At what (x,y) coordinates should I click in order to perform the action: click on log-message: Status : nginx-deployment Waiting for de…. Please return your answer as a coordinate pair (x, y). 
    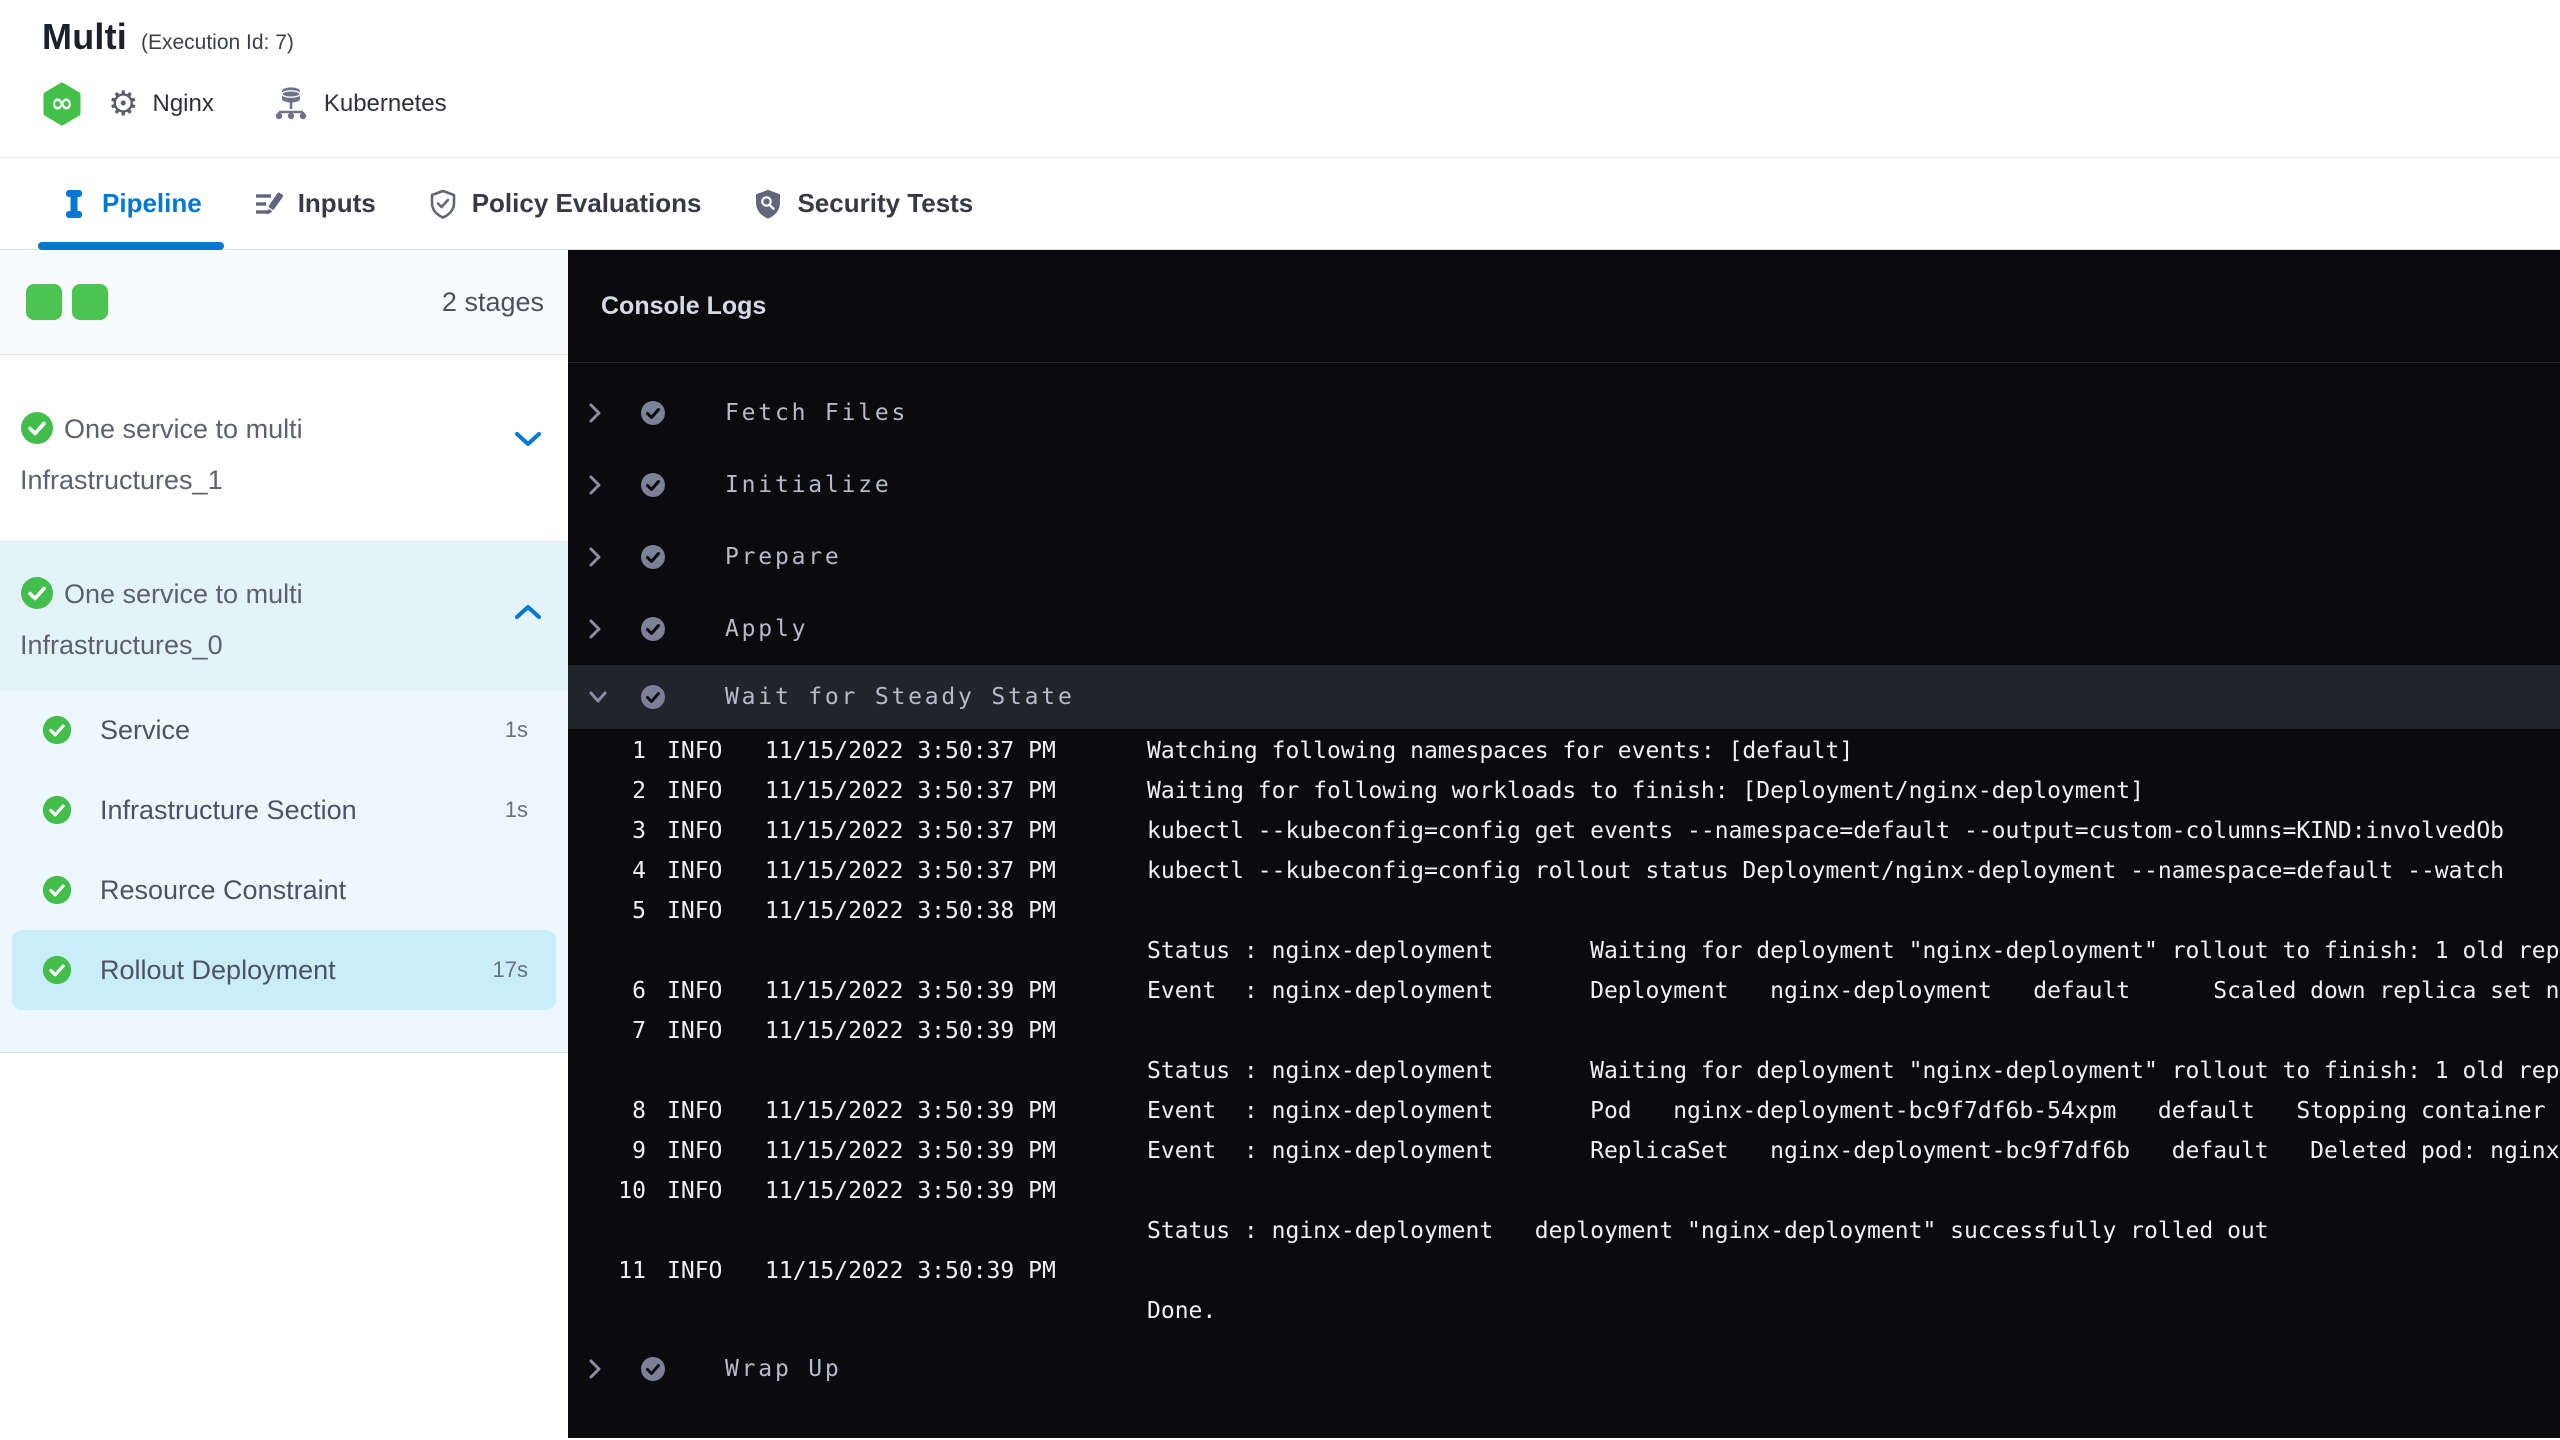
    Looking at the image, I should click on (1853, 951).